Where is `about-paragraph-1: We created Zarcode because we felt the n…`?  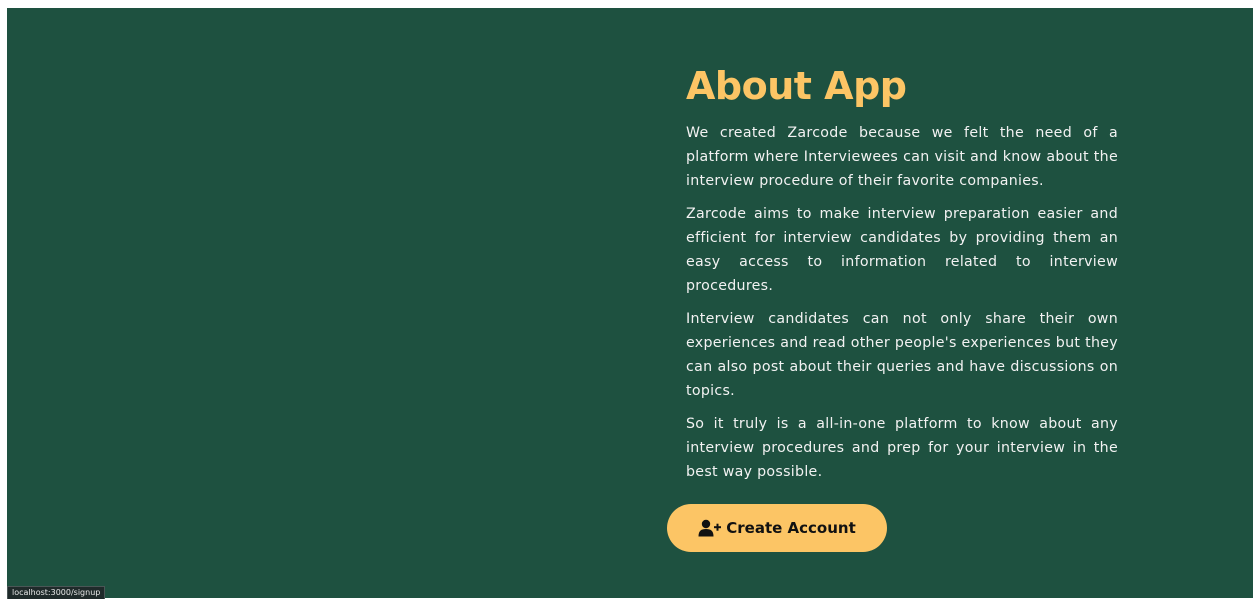
about-paragraph-1: We created Zarcode because we felt the n… is located at coordinates (902, 157).